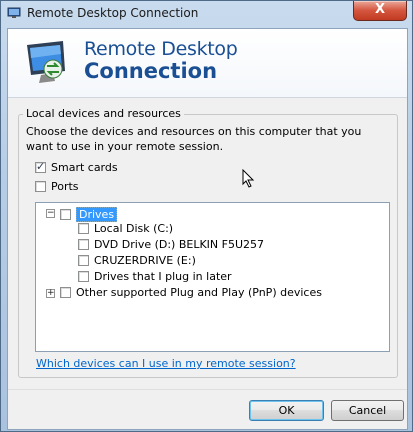  Describe the element at coordinates (113, 13) in the screenshot. I see `window-title: Remote Desktop Connection` at that location.